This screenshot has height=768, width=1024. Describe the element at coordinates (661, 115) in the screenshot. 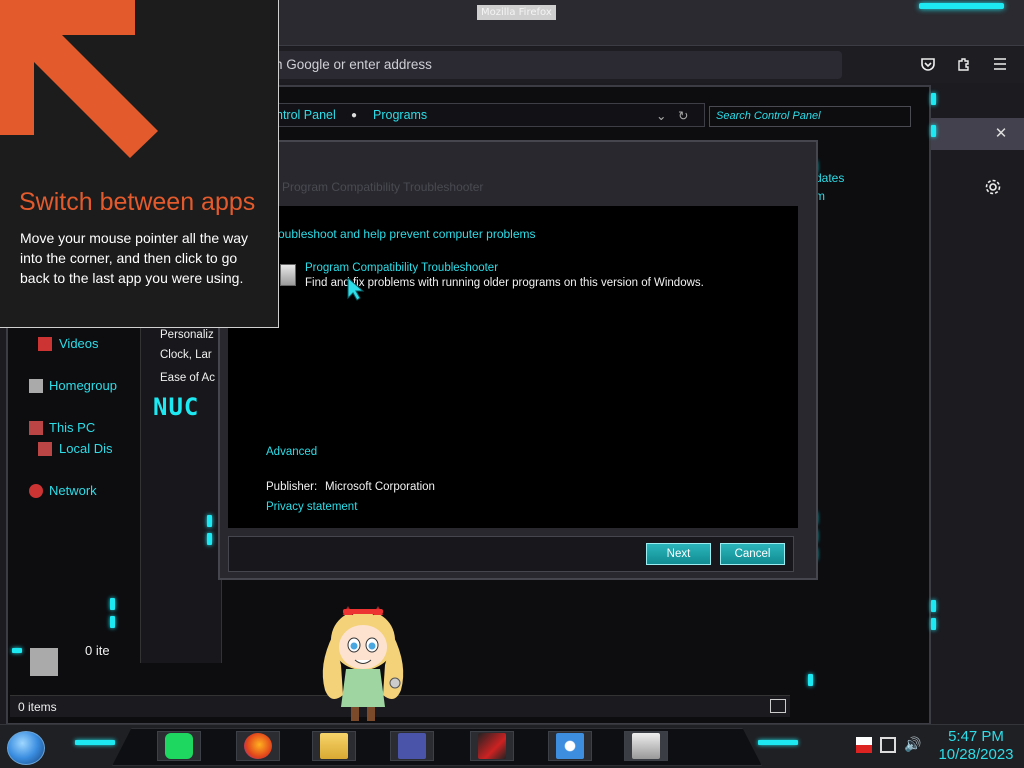

I see `chevron-down-icon: ⌄` at that location.